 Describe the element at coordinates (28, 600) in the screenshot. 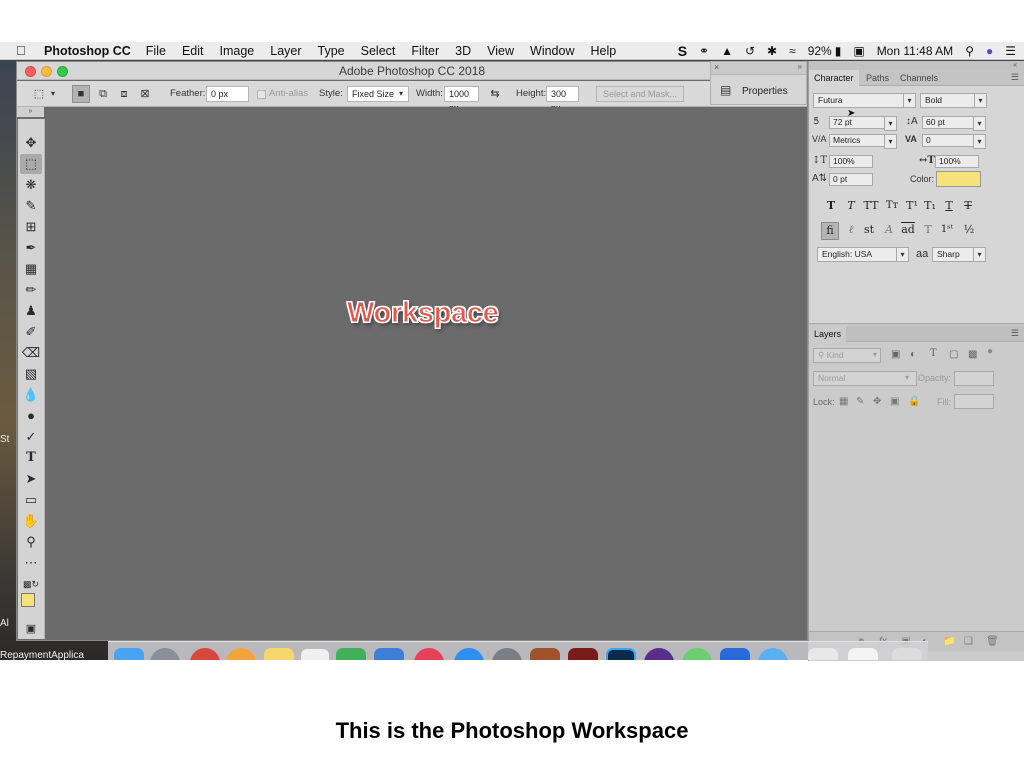

I see `foreground-color-swatch` at that location.